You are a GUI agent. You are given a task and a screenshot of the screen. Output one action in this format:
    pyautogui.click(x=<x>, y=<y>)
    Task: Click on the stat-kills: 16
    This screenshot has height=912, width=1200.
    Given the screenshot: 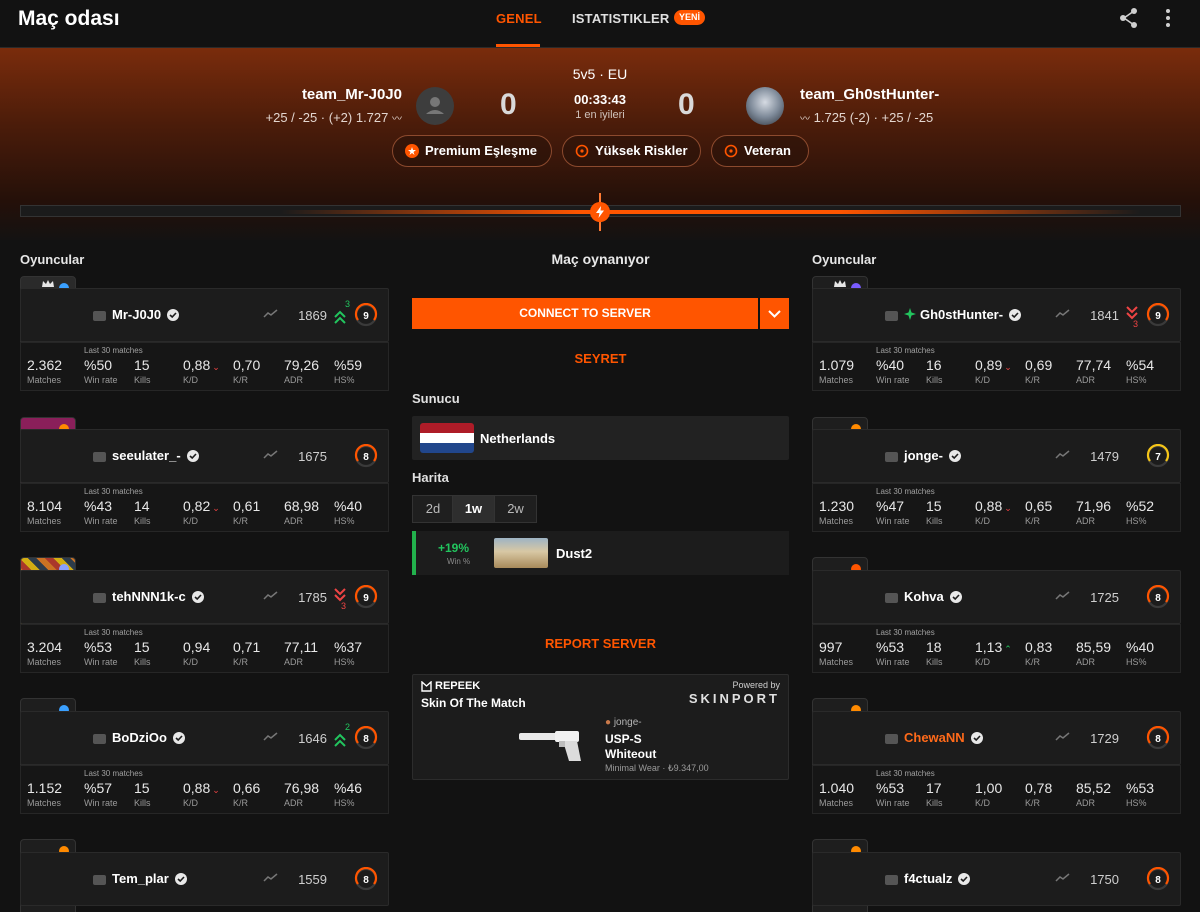 What is the action you would take?
    pyautogui.click(x=934, y=365)
    